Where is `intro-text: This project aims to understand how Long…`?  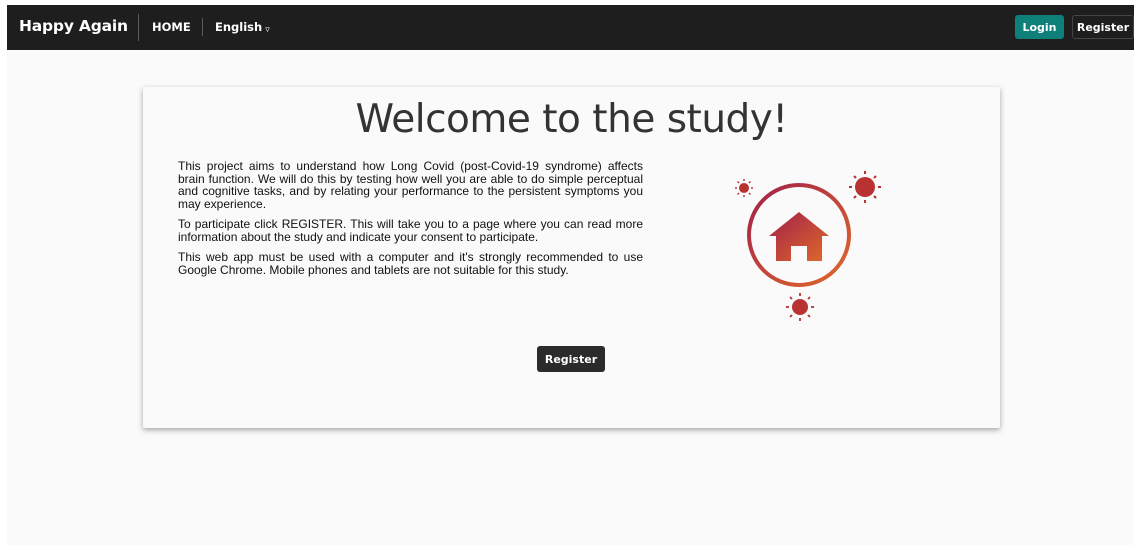 intro-text: This project aims to understand how Long… is located at coordinates (410, 222).